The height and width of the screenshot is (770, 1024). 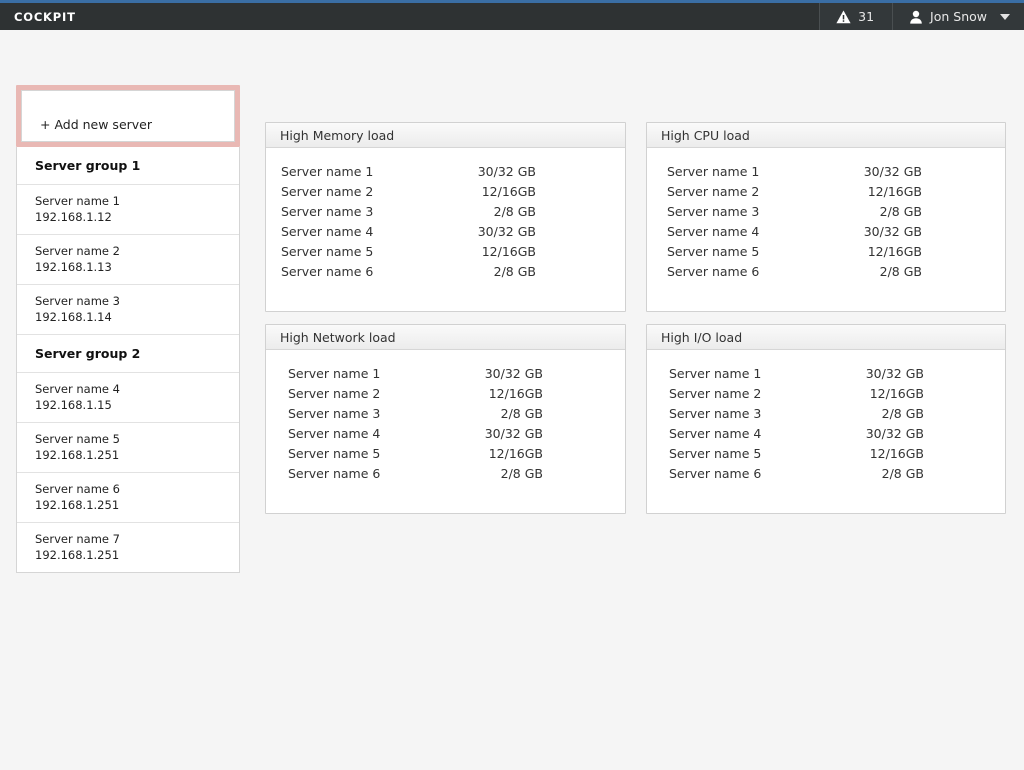 What do you see at coordinates (128, 448) in the screenshot?
I see `sidebar-server-item: Server name 5 192.168.1.251` at bounding box center [128, 448].